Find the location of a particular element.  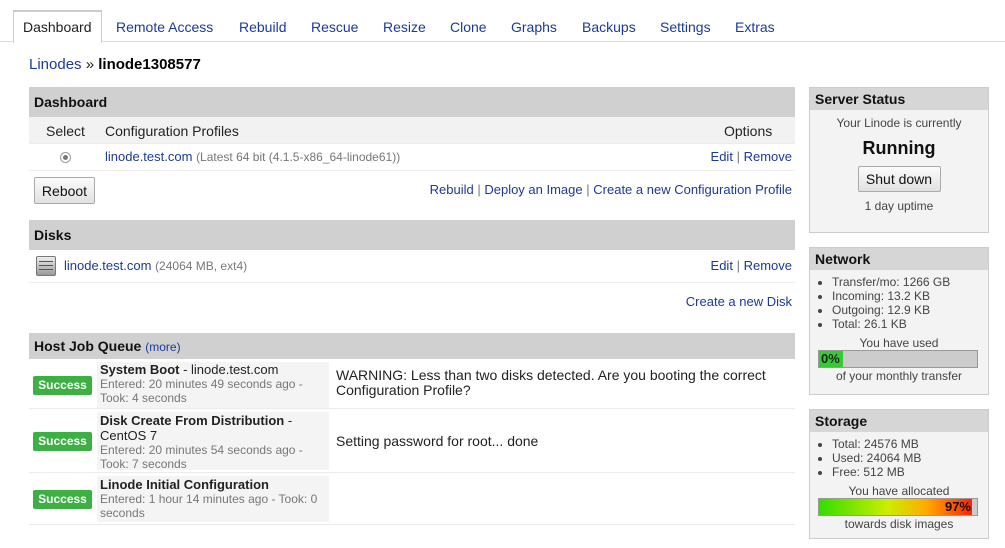

list-item: Total: 26.1 KB is located at coordinates (910, 324).